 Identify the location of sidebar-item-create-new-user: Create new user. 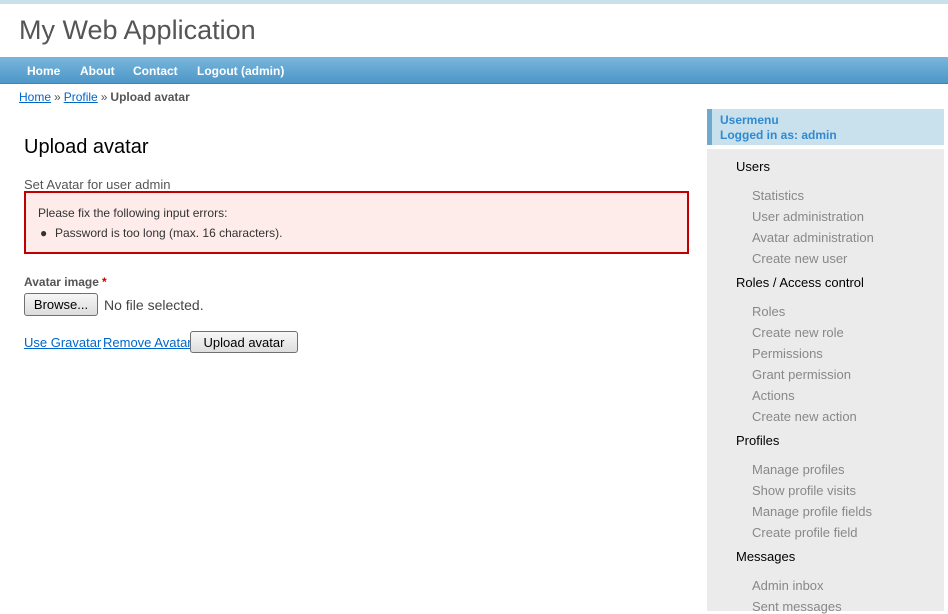
(799, 258).